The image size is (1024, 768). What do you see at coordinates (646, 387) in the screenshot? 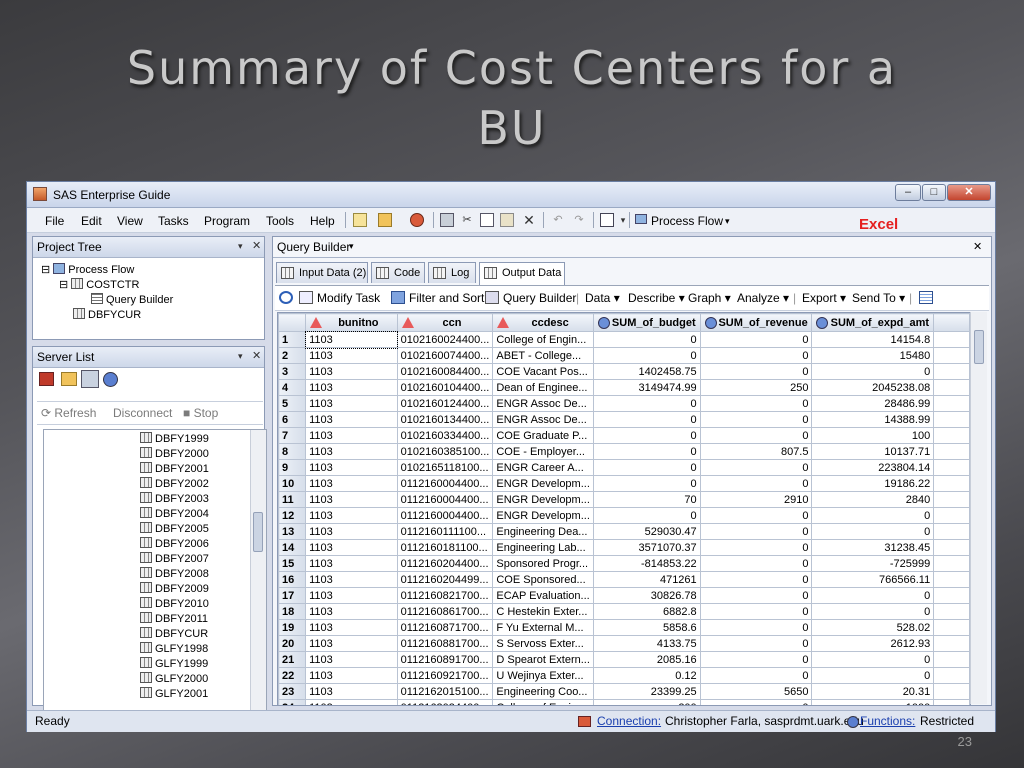
I see `table-cell: 3149474.99` at bounding box center [646, 387].